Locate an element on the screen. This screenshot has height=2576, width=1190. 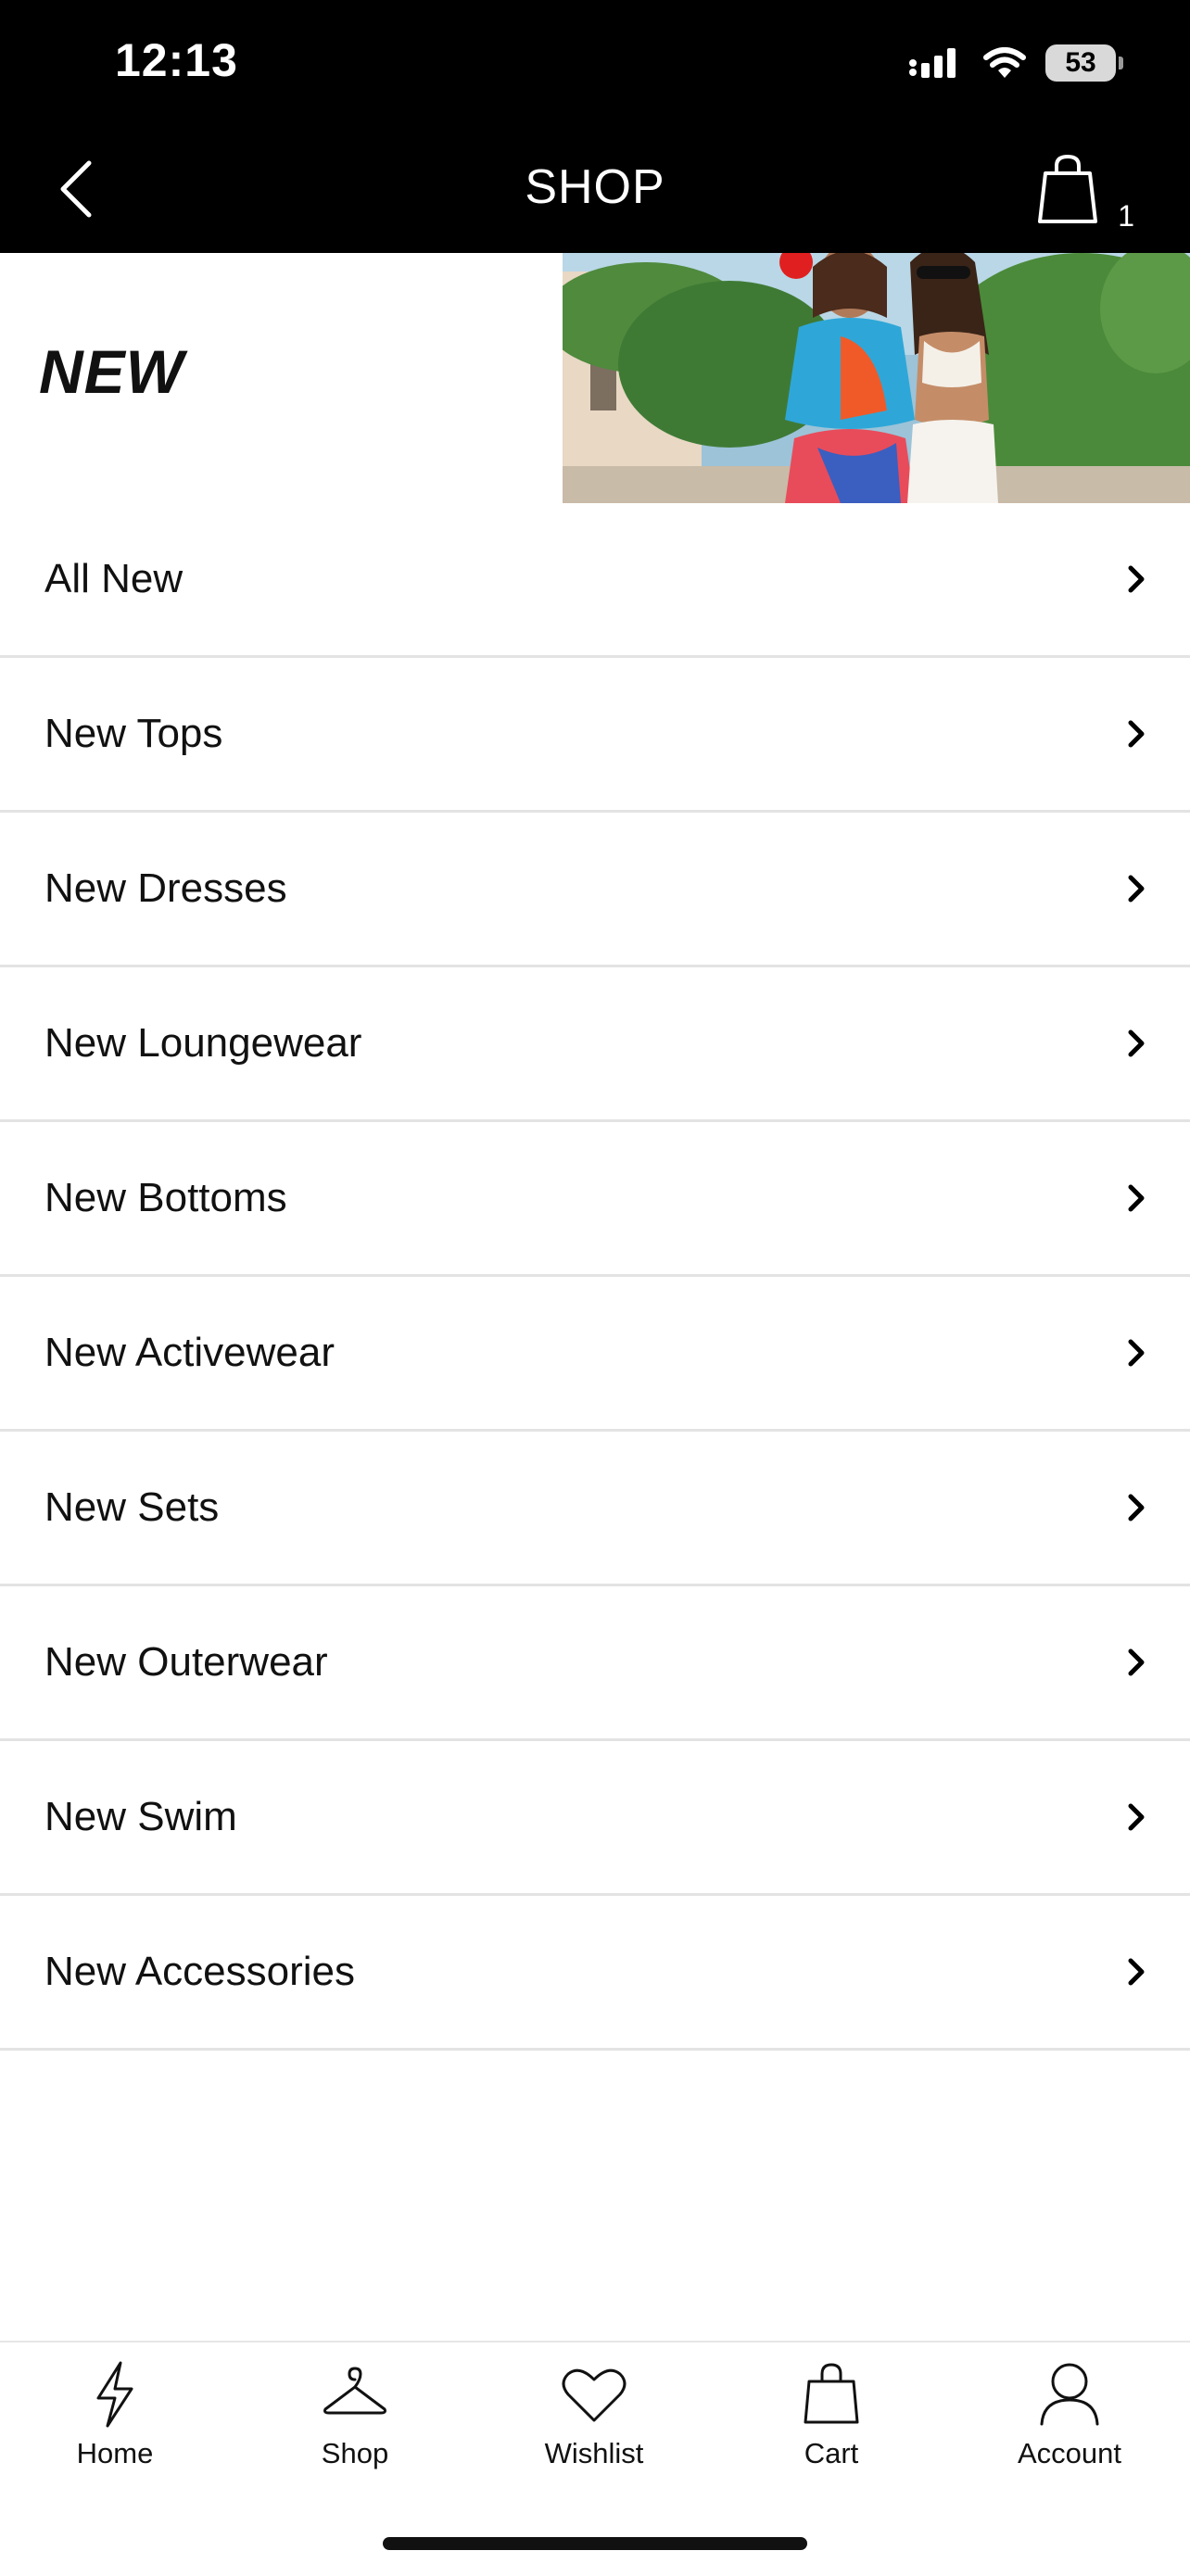
tab-account: Account is located at coordinates (1069, 2414).